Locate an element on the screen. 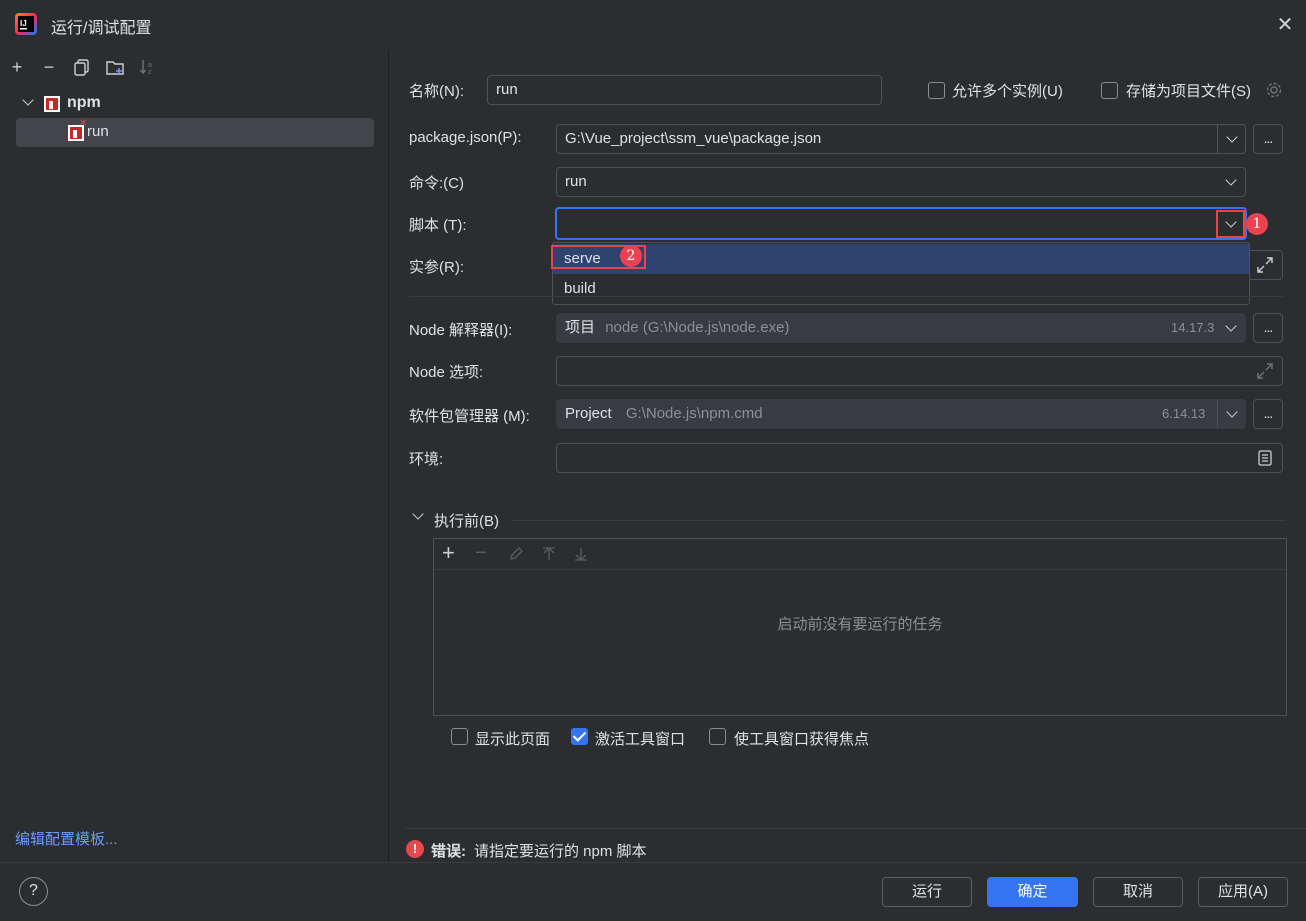  document-icon is located at coordinates (1265, 458).